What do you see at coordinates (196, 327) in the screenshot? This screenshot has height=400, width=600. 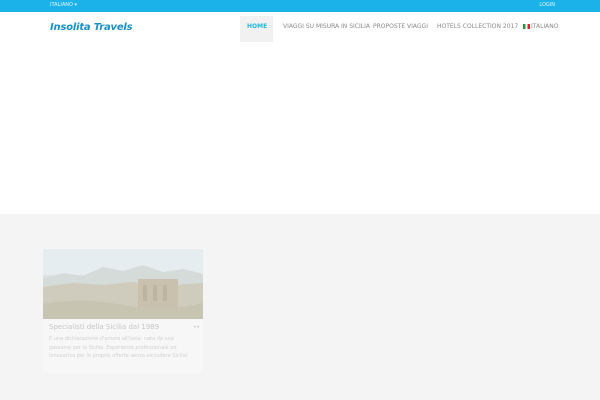 I see `more-icon: ••` at bounding box center [196, 327].